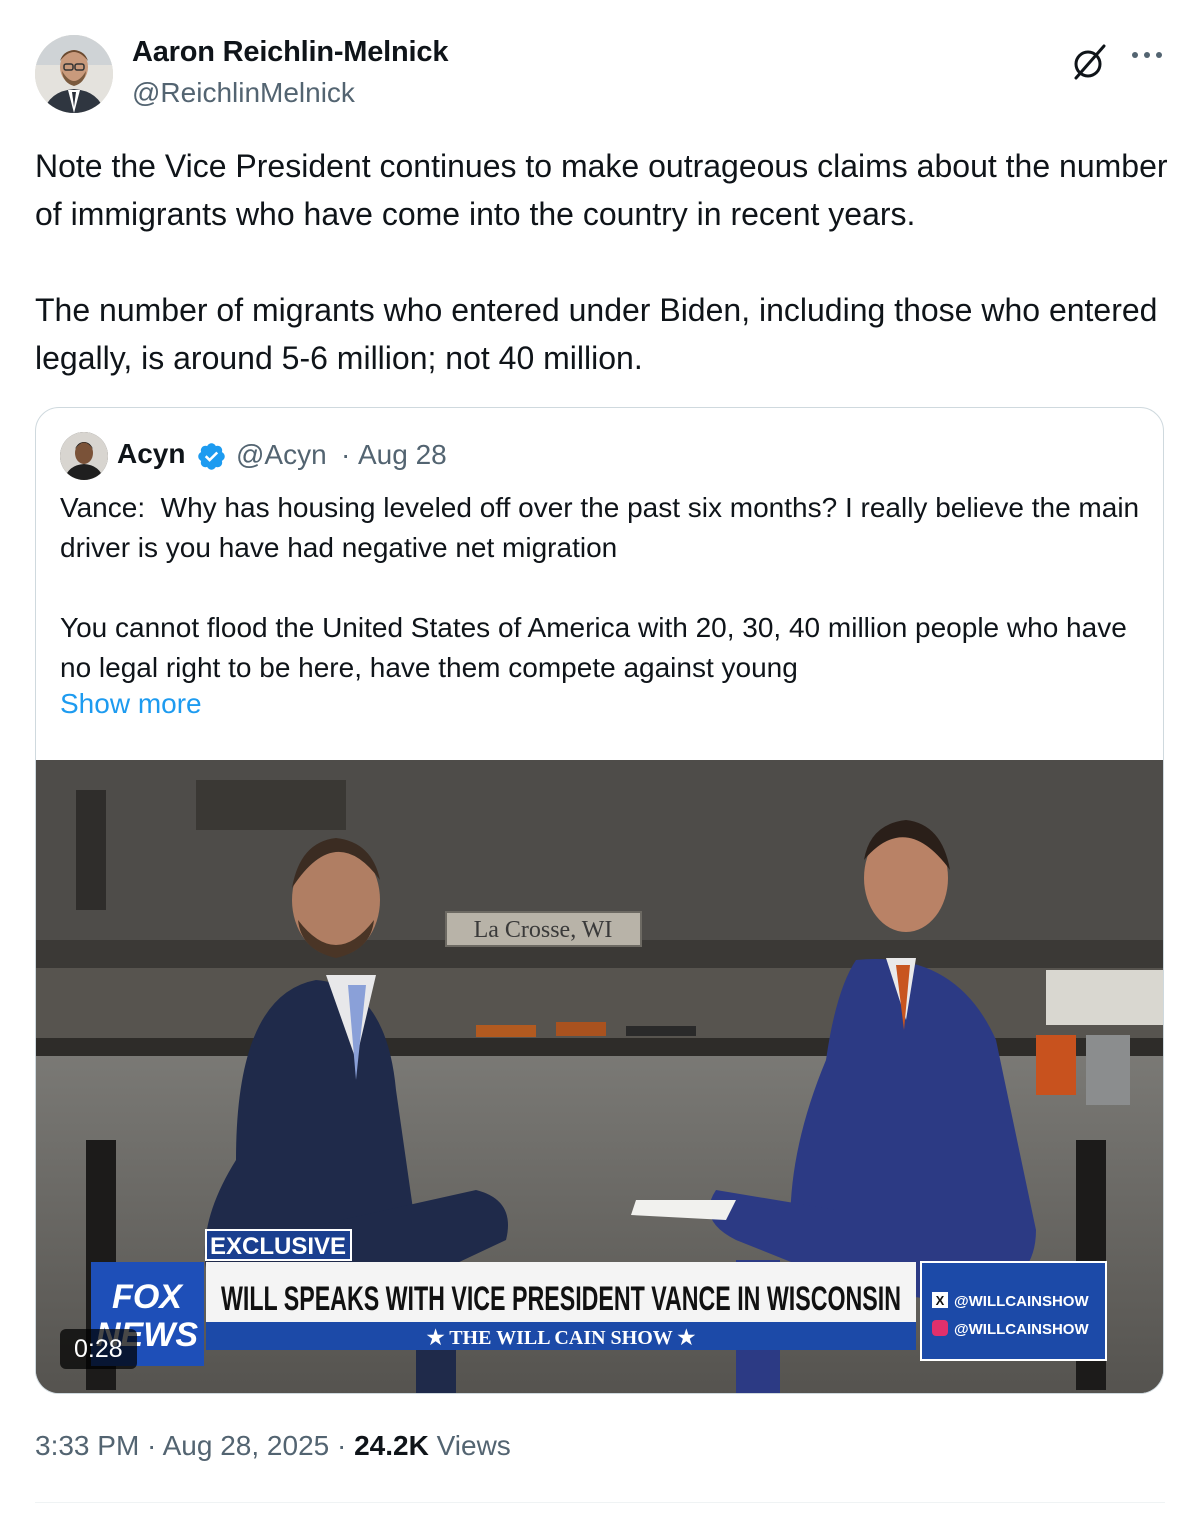  I want to click on video-duration: 0:28, so click(98, 1349).